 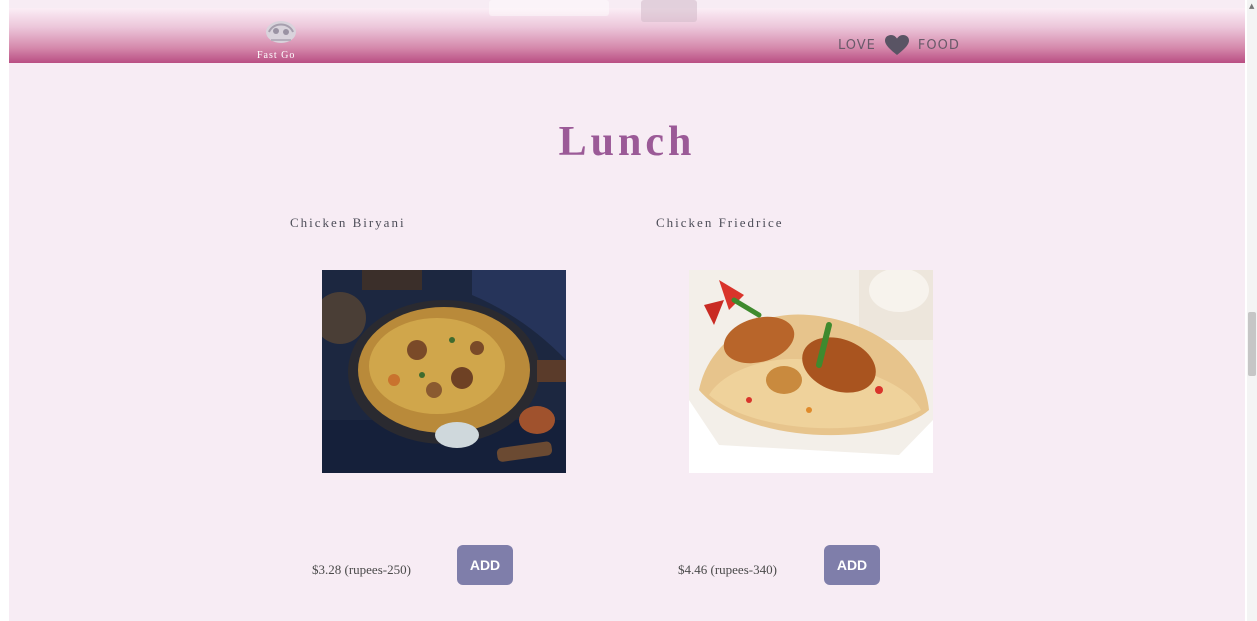 What do you see at coordinates (896, 45) in the screenshot?
I see `heart-icon` at bounding box center [896, 45].